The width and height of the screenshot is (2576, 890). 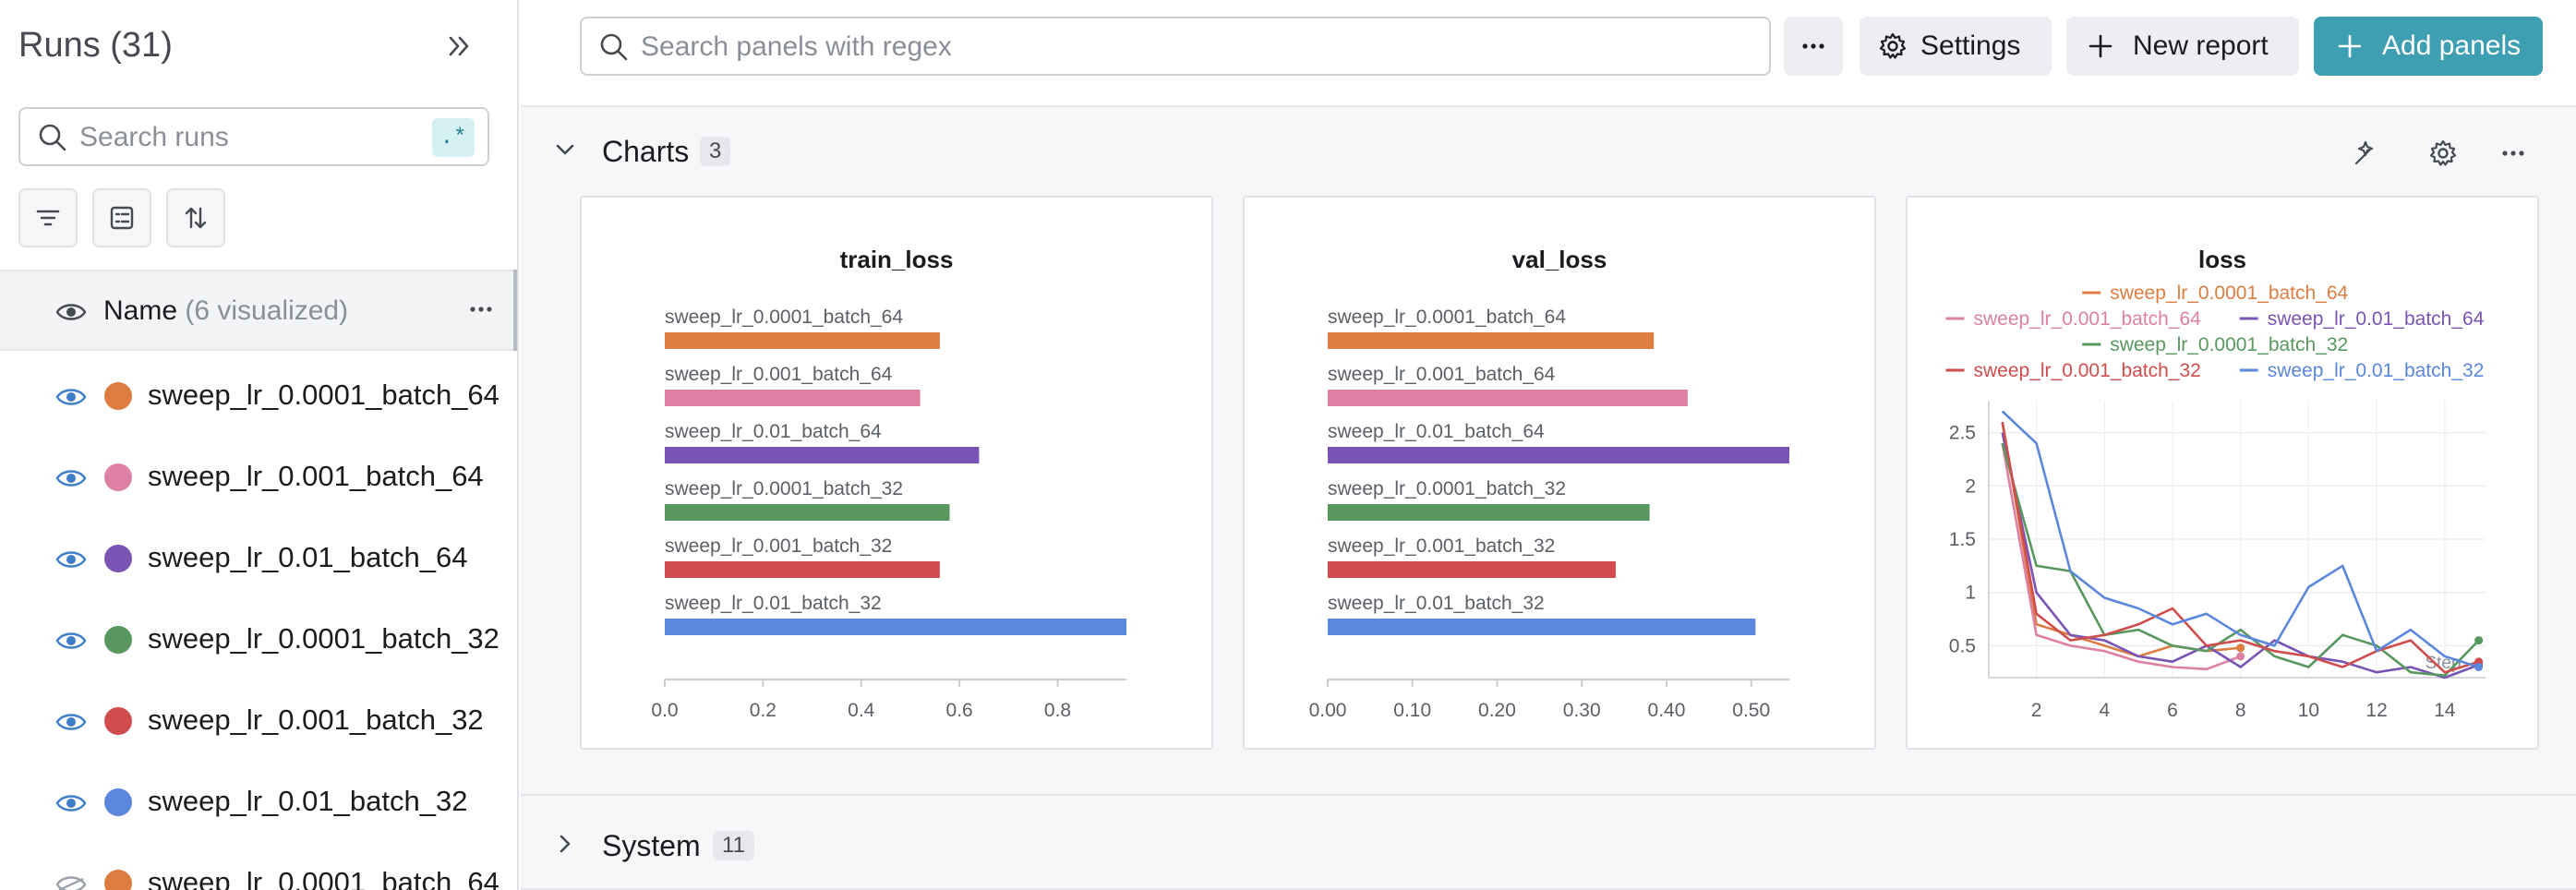 What do you see at coordinates (763, 710) in the screenshot?
I see `x-tick-label: 0.2` at bounding box center [763, 710].